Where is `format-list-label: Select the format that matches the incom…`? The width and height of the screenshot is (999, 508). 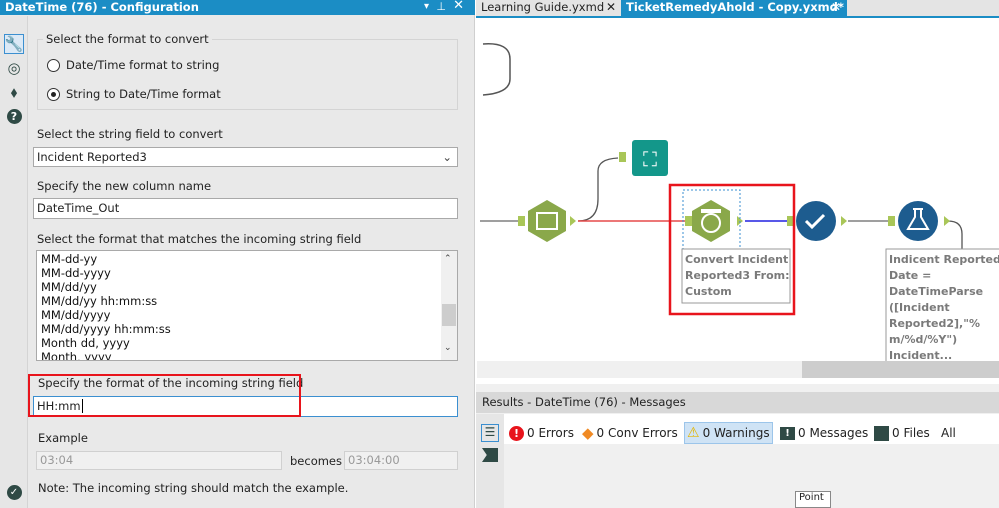 format-list-label: Select the format that matches the incom… is located at coordinates (199, 239).